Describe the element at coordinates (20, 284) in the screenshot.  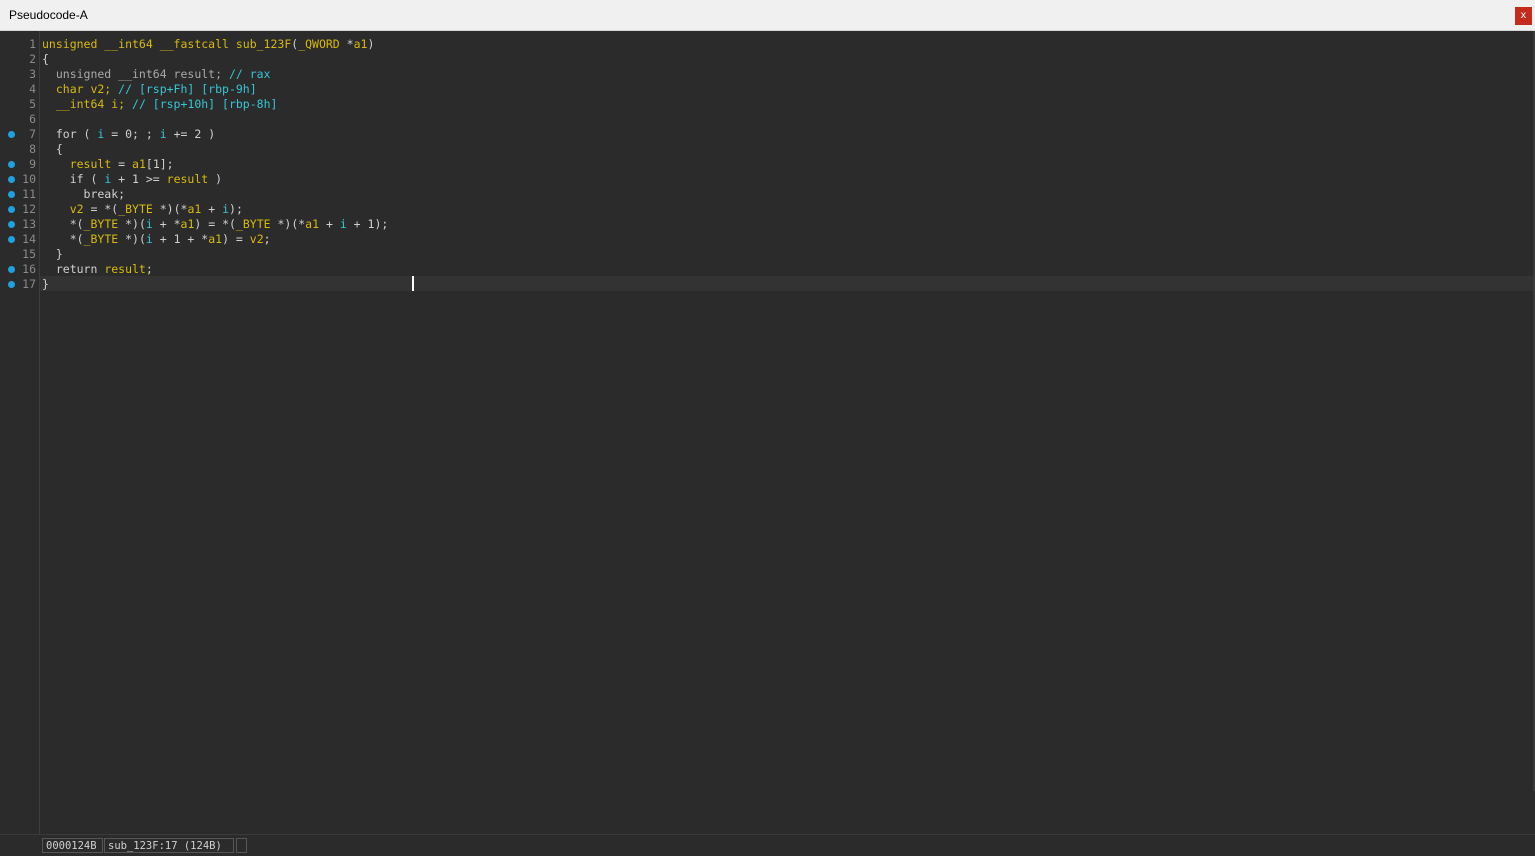
I see `gutter-line-17: 17` at that location.